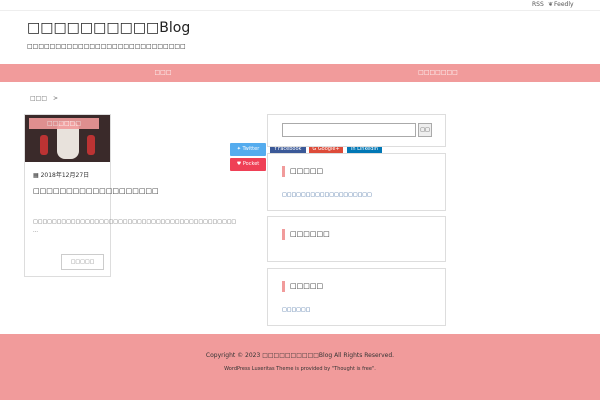 This screenshot has width=600, height=400. What do you see at coordinates (296, 310) in the screenshot?
I see `category-link: □□□□□□` at bounding box center [296, 310].